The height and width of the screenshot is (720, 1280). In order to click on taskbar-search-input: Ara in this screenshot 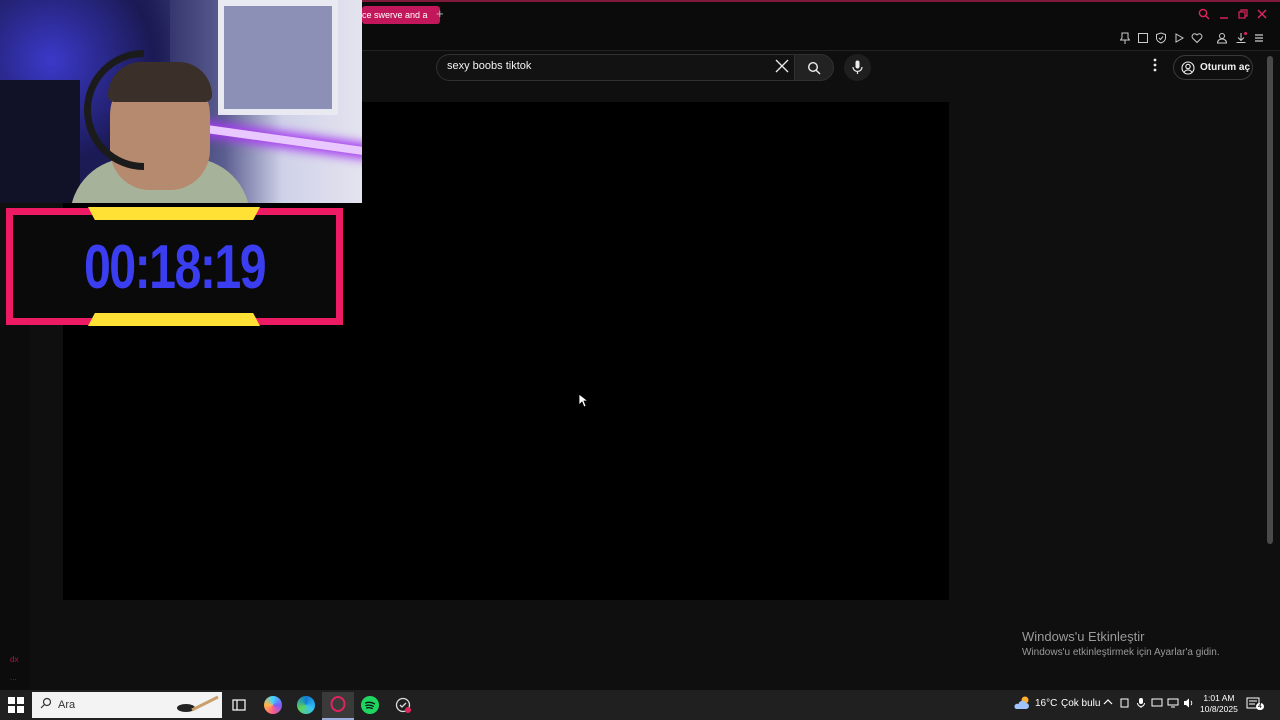, I will do `click(127, 705)`.